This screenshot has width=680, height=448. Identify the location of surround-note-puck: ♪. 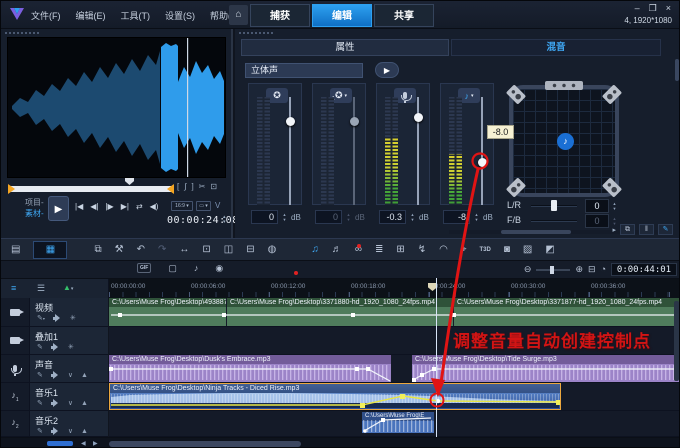
(565, 141).